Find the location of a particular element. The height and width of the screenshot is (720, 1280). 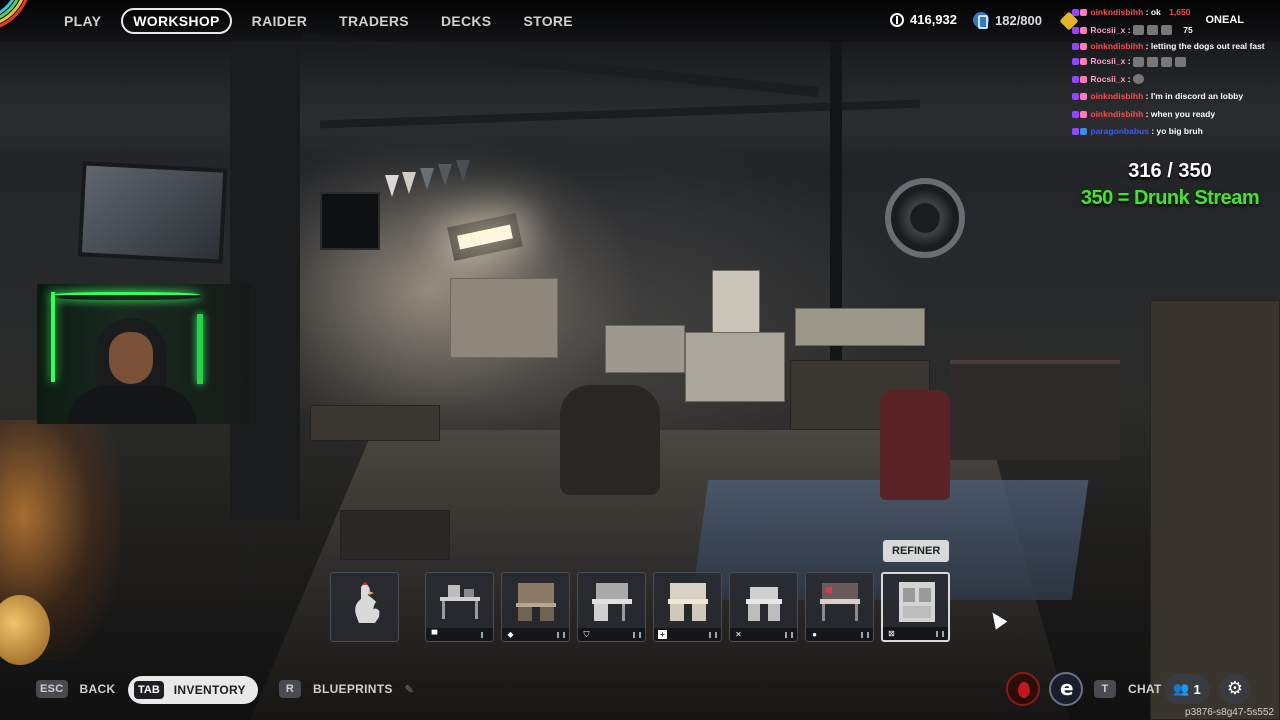

wall-screen is located at coordinates (152, 212).